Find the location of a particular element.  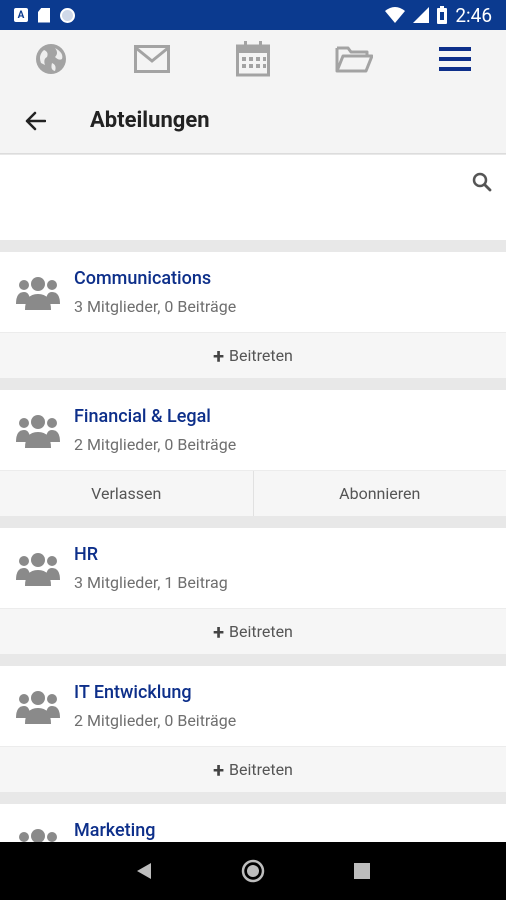

nav-home-button is located at coordinates (253, 871).